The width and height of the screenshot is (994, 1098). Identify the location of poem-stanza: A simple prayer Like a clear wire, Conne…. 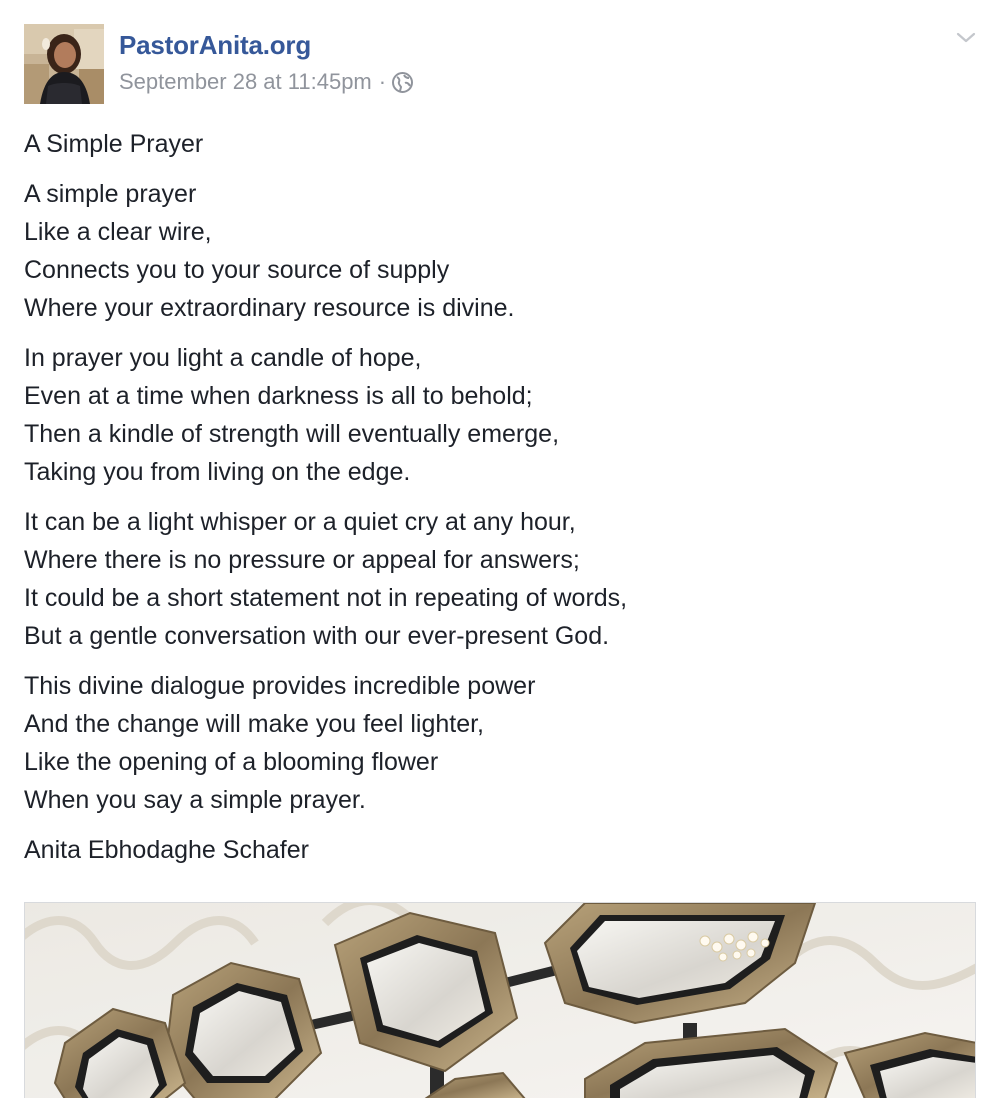
(494, 251).